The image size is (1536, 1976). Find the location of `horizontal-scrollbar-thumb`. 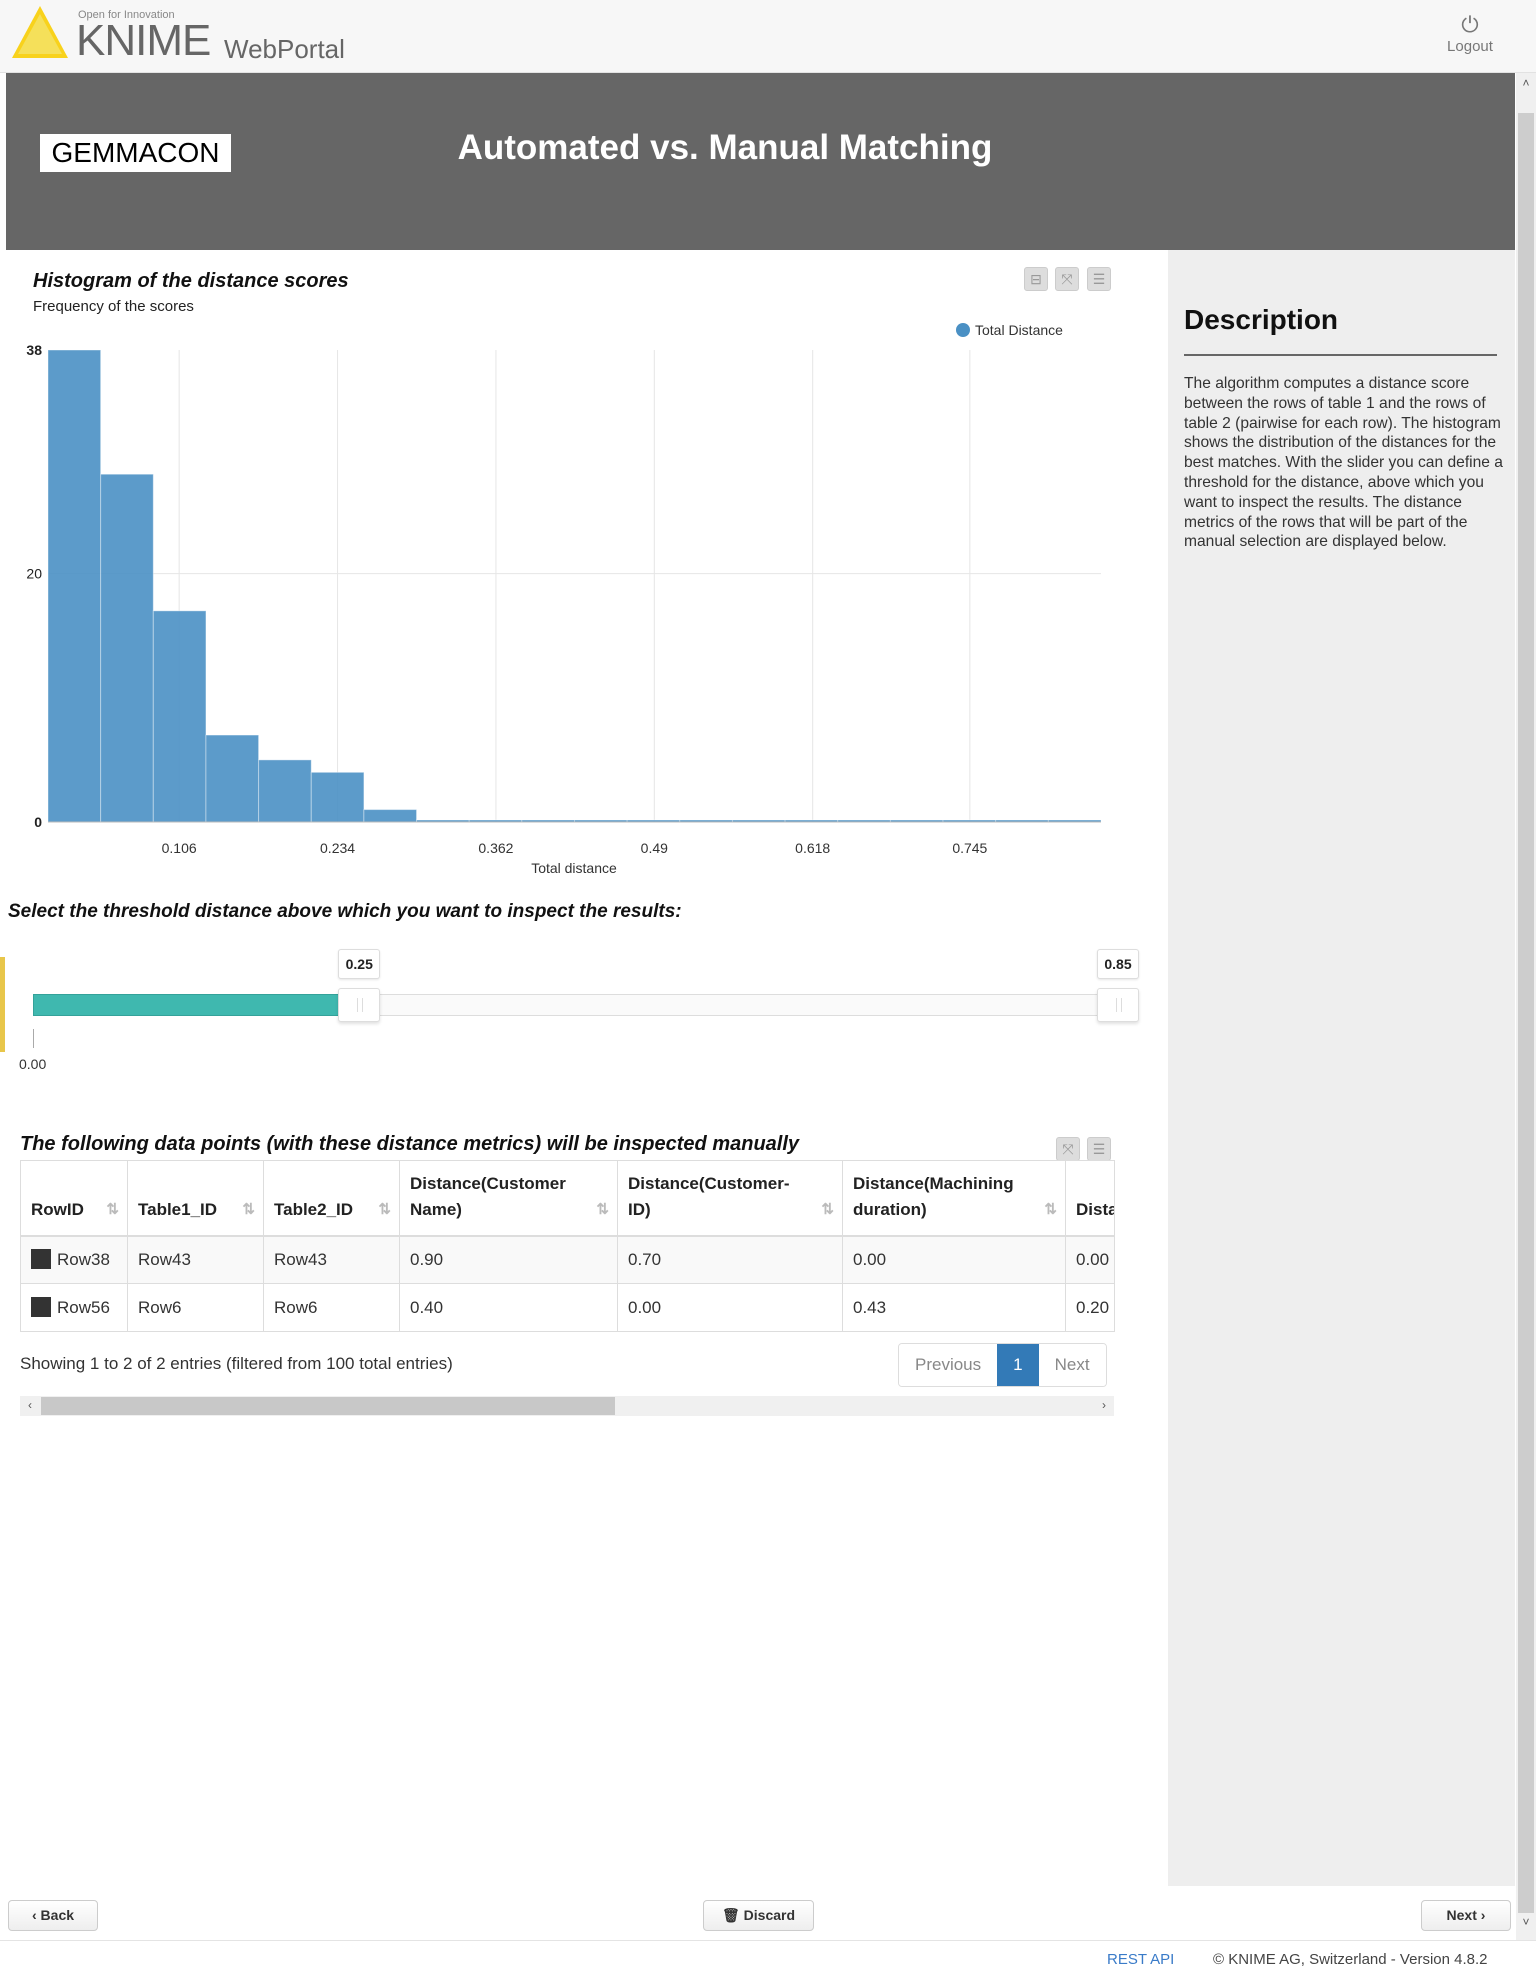

horizontal-scrollbar-thumb is located at coordinates (328, 1406).